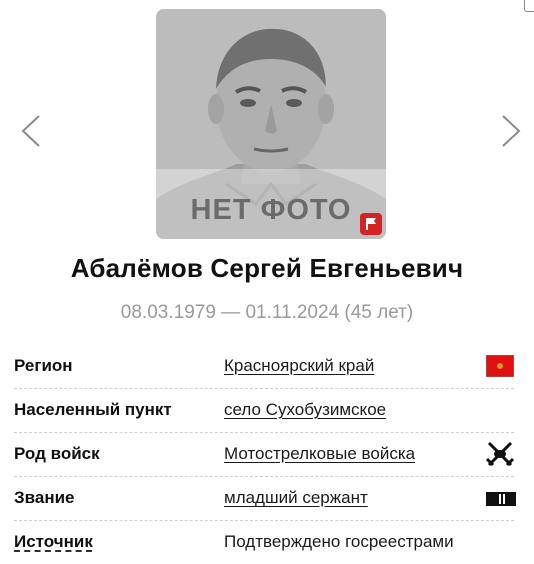  I want to click on source-label: Источник, so click(53, 541).